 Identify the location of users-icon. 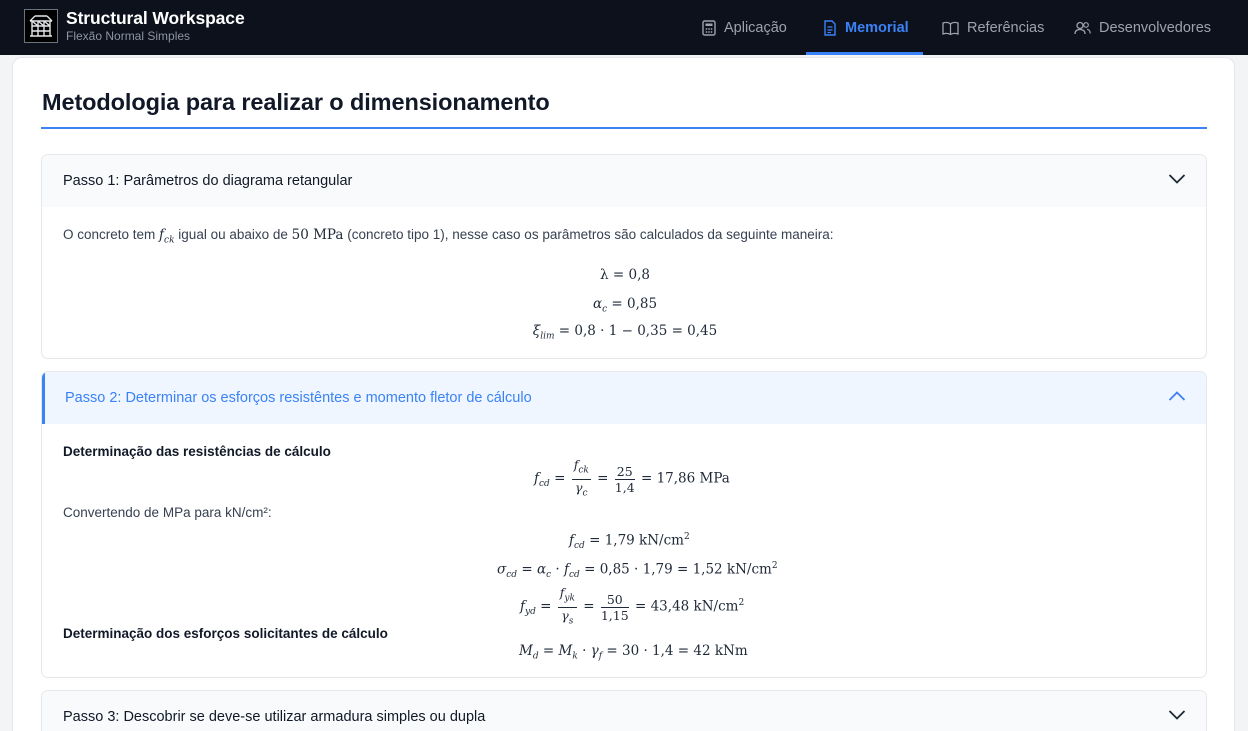
(1082, 27).